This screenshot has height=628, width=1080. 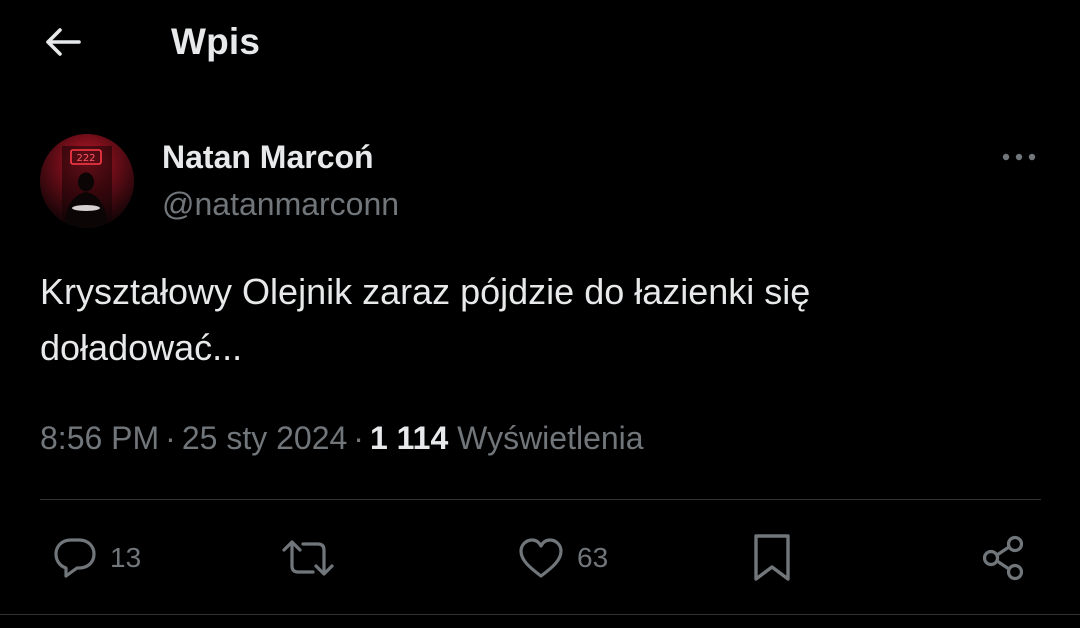 What do you see at coordinates (772, 558) in the screenshot?
I see `bookmark-icon` at bounding box center [772, 558].